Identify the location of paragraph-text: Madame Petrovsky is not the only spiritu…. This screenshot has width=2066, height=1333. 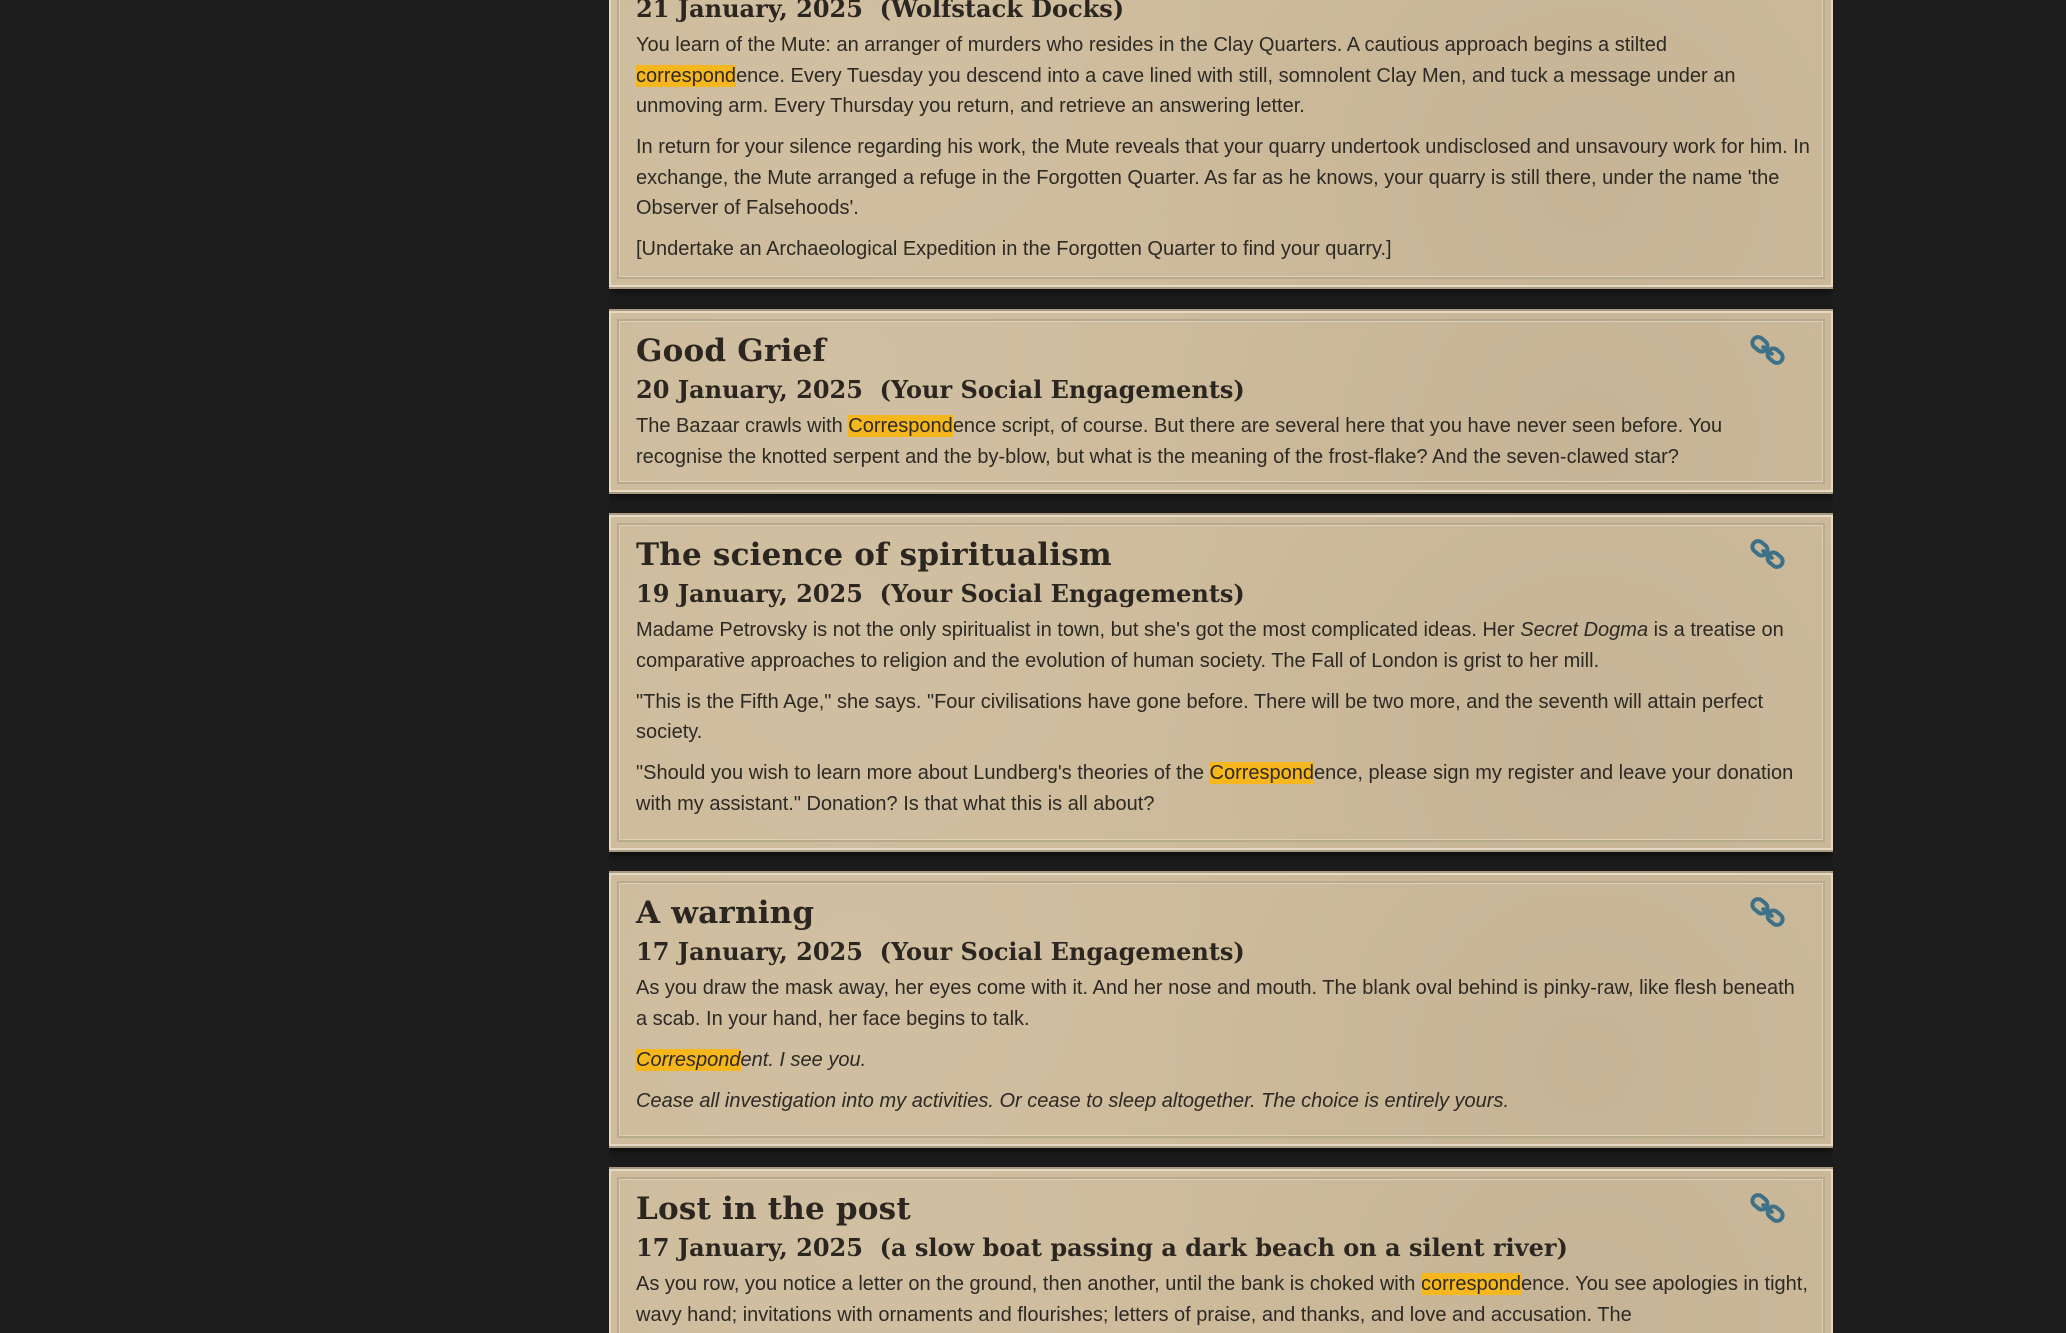
(1078, 630).